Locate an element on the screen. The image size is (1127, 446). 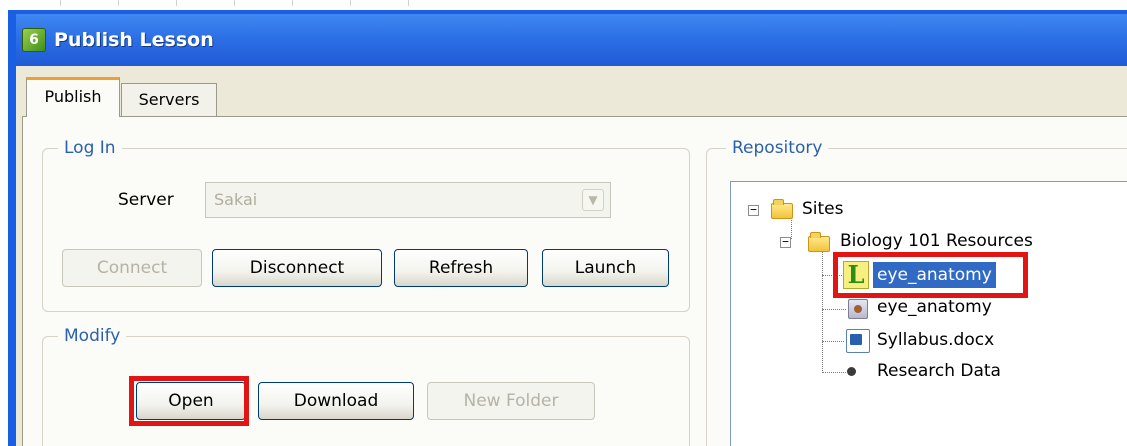
connect-button: Connect is located at coordinates (132, 268).